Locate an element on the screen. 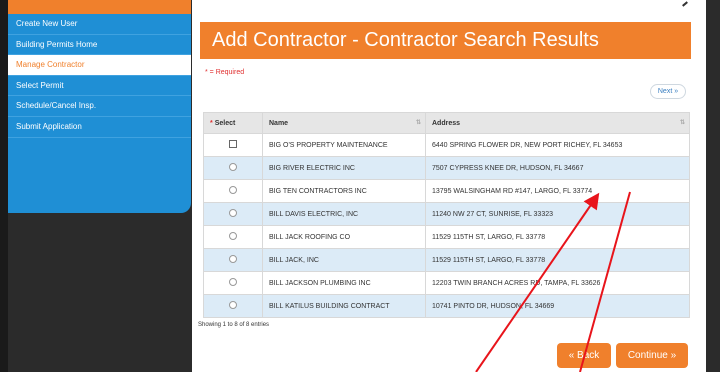 This screenshot has height=372, width=720. contractor-address: 10741 PINTO DR, HUDSON, FL 34669 is located at coordinates (557, 306).